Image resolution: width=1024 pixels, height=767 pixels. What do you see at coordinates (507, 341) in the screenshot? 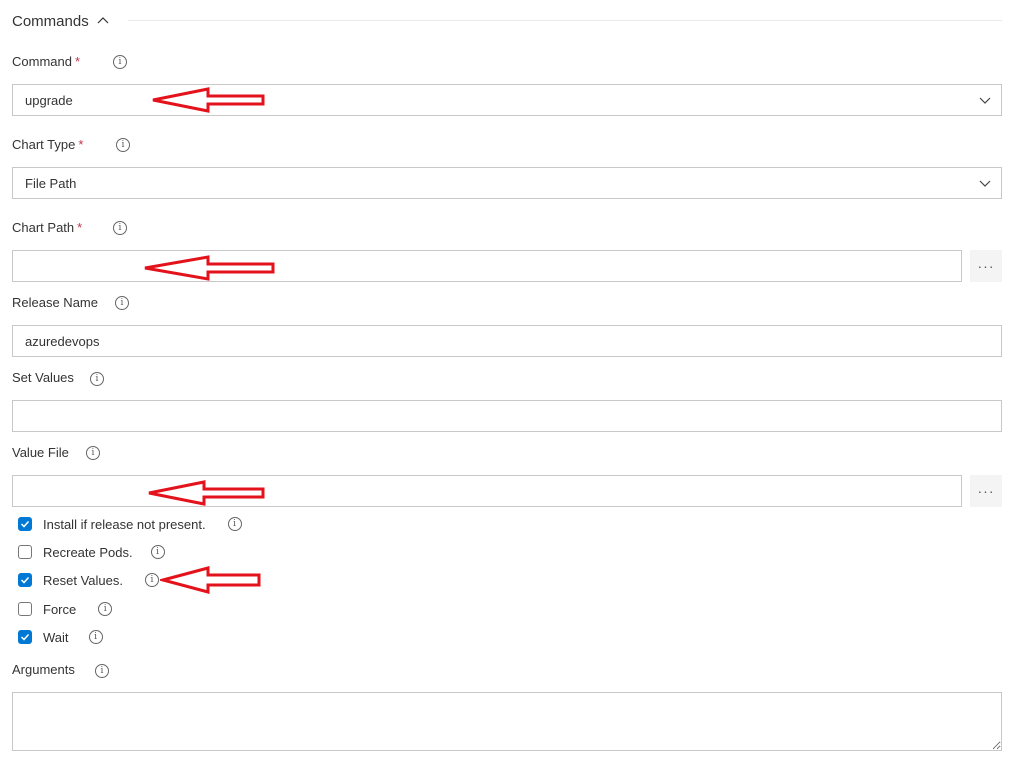
I see `release-name-input: azuredevops` at bounding box center [507, 341].